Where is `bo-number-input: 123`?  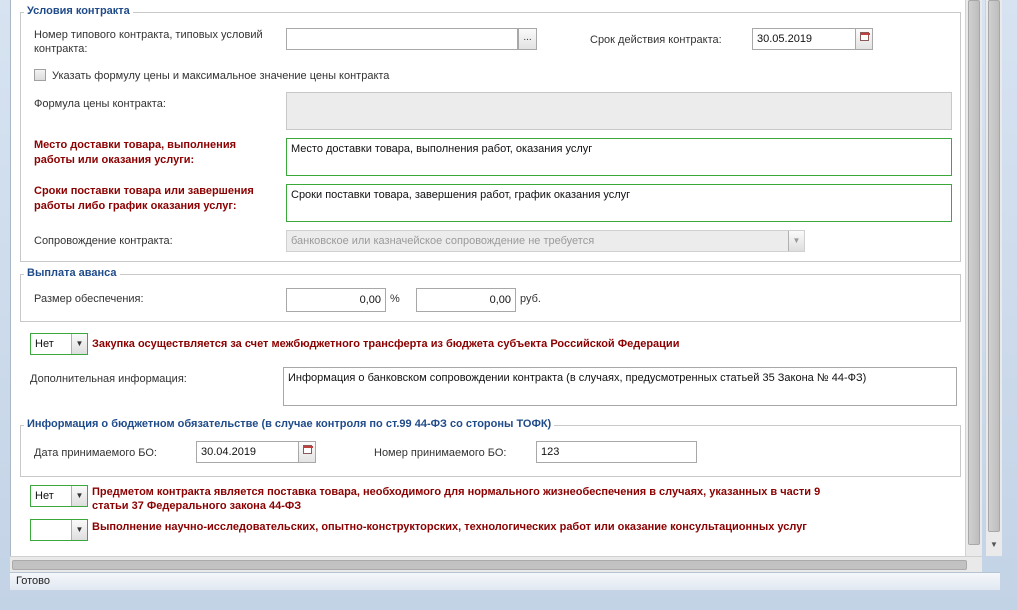 bo-number-input: 123 is located at coordinates (616, 452).